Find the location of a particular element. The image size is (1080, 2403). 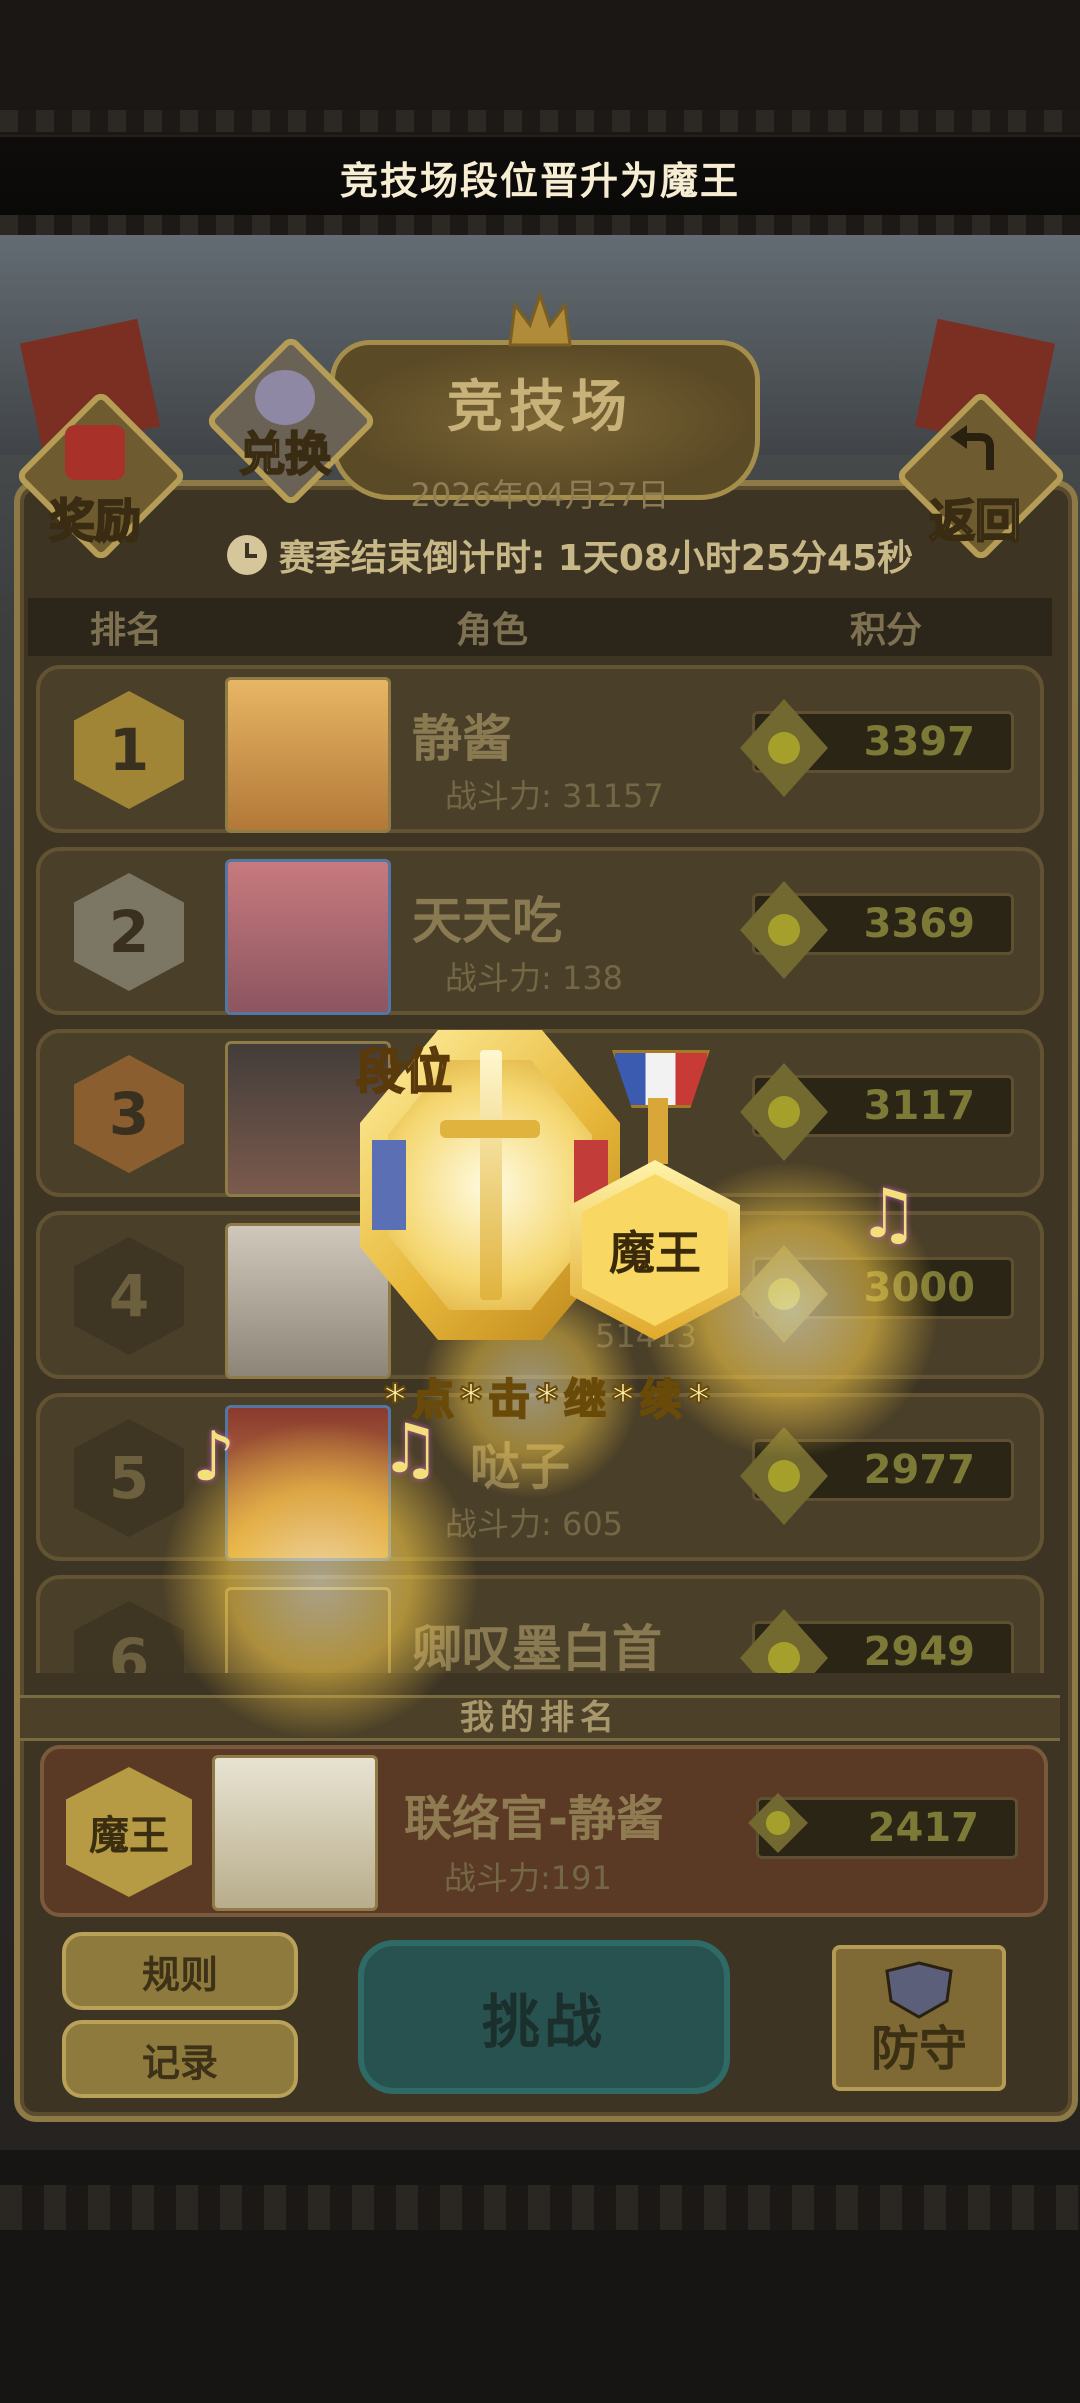

tap-to-continue-text: *点*击*继*续* is located at coordinates (549, 1399).